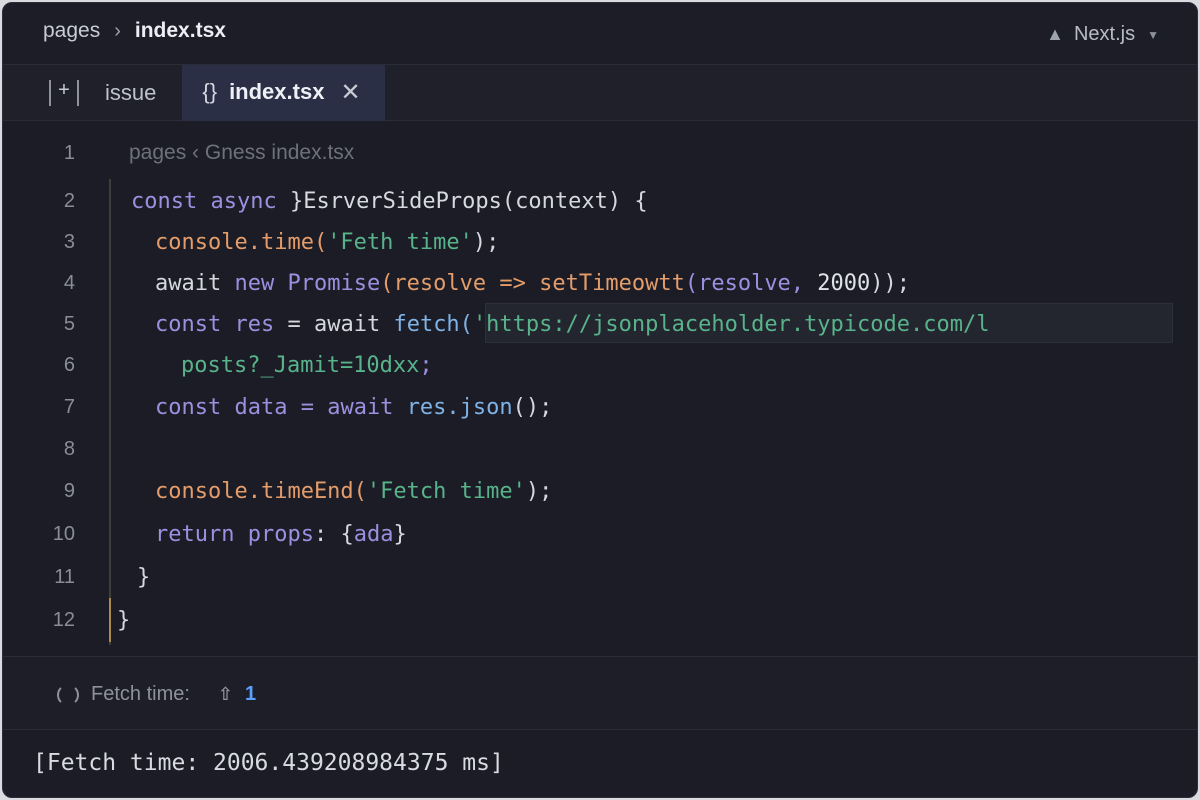 Image resolution: width=1200 pixels, height=800 pixels. Describe the element at coordinates (442, 201) in the screenshot. I see `identifier: SideProps` at that location.